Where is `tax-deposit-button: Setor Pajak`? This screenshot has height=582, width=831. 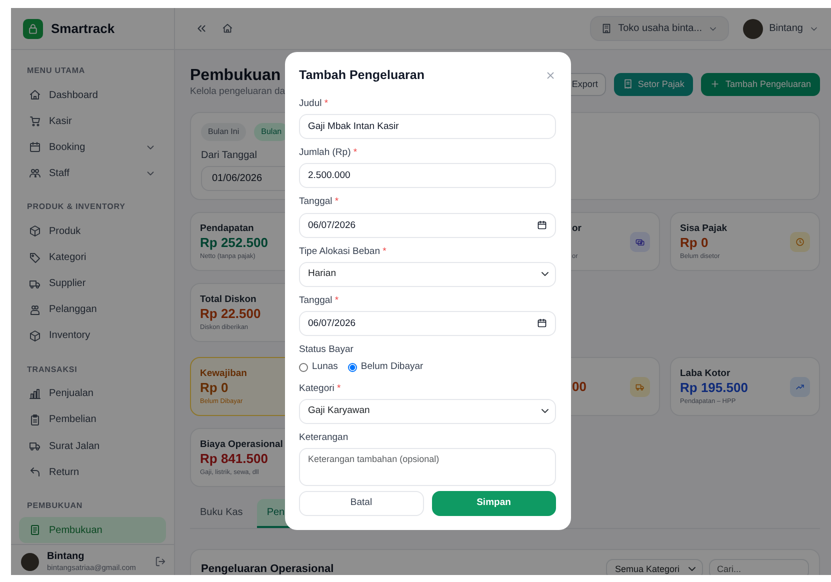
tax-deposit-button: Setor Pajak is located at coordinates (654, 84).